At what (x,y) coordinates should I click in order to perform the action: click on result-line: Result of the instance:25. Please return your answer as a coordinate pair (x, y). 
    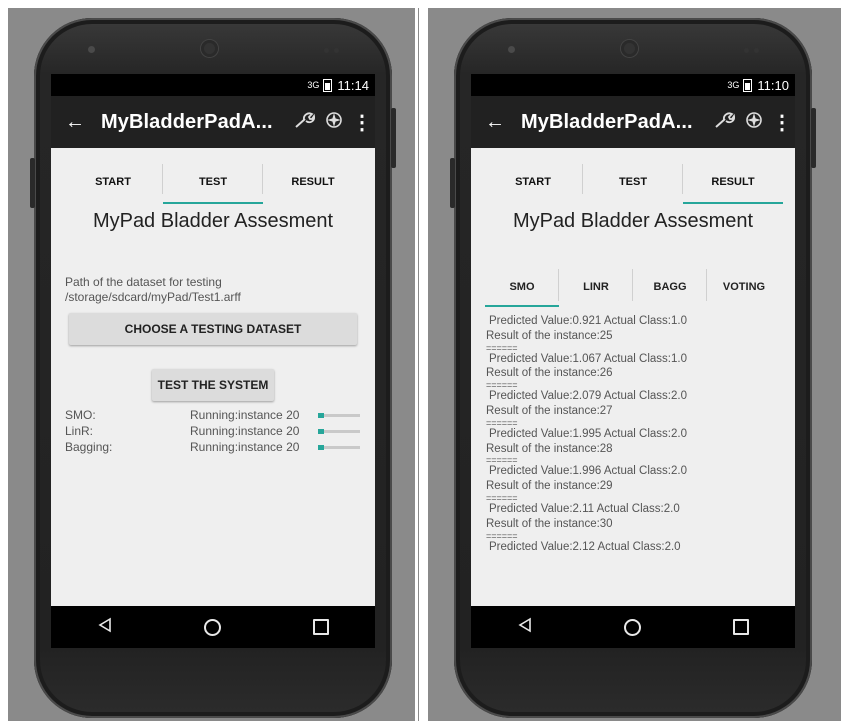
    Looking at the image, I should click on (549, 335).